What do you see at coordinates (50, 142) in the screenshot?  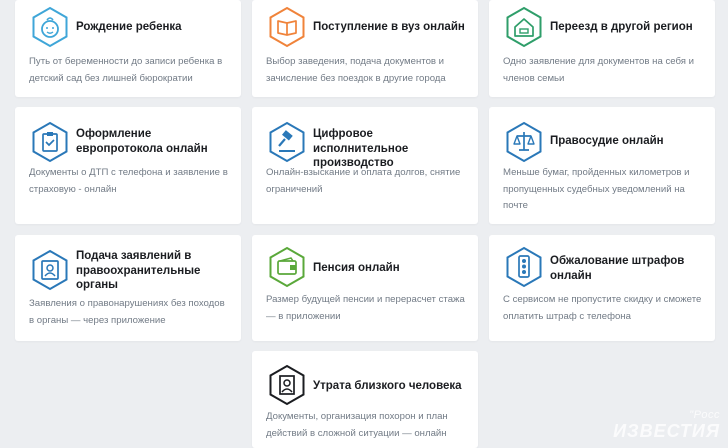 I see `clipboard-icon` at bounding box center [50, 142].